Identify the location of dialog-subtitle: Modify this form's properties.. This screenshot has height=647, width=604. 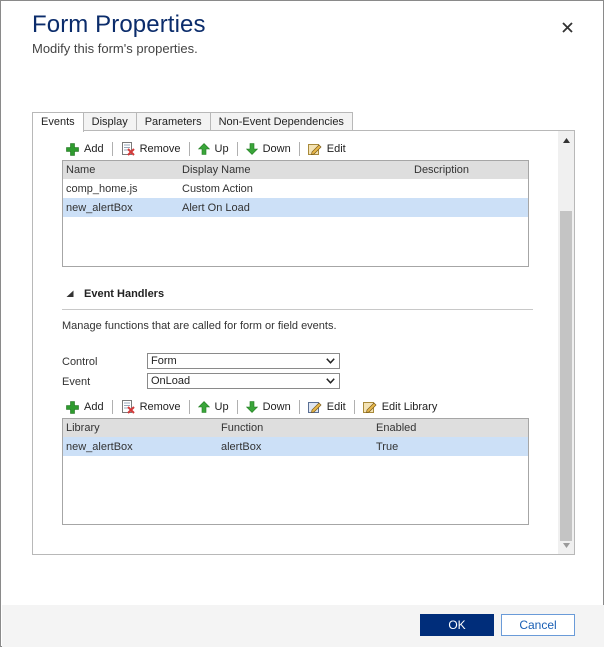
(115, 48).